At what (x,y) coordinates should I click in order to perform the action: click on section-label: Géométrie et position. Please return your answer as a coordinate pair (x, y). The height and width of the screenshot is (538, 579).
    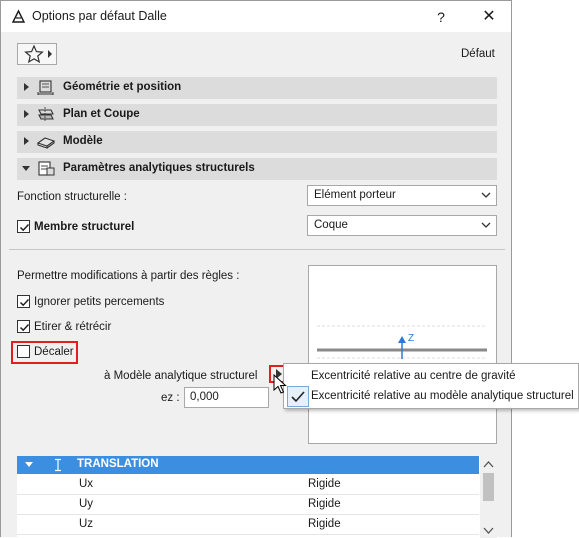
    Looking at the image, I should click on (122, 87).